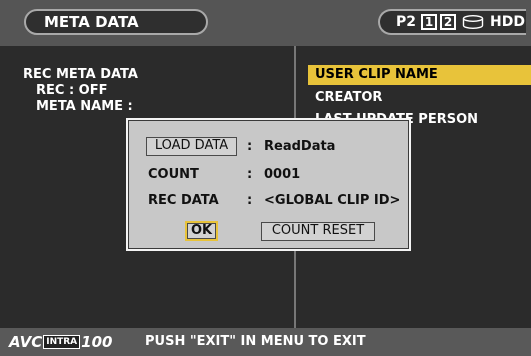 The height and width of the screenshot is (356, 531). Describe the element at coordinates (255, 341) in the screenshot. I see `footer-message: PUSH "EXIT" IN MENU TO EXIT` at that location.